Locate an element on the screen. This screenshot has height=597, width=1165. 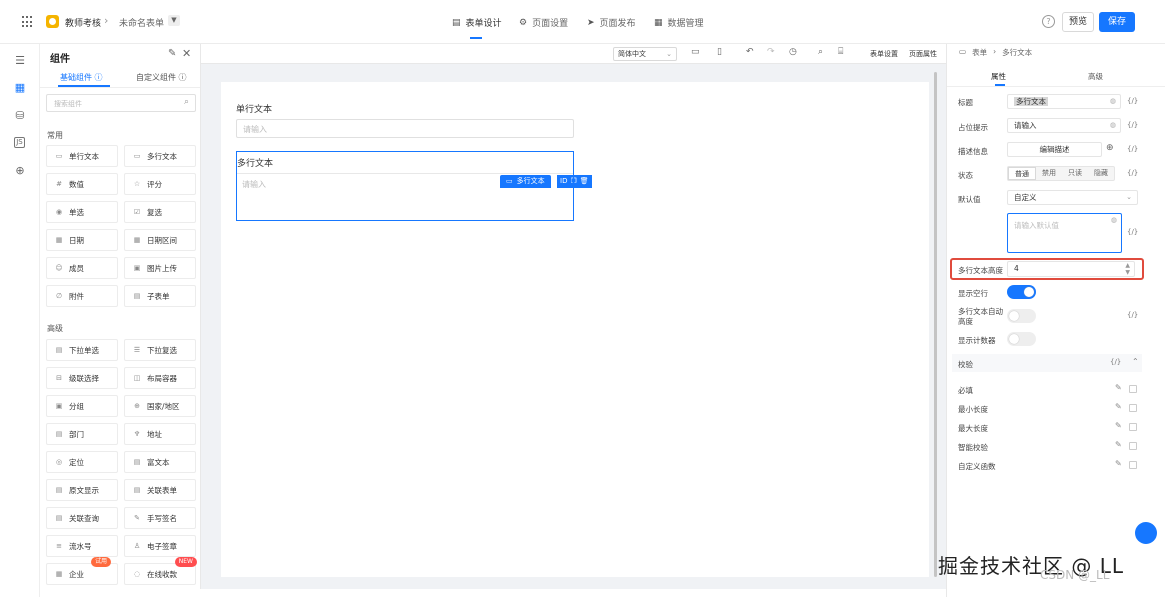
component-dropdown-single: ▤ 下拉单选 is located at coordinates (82, 350).